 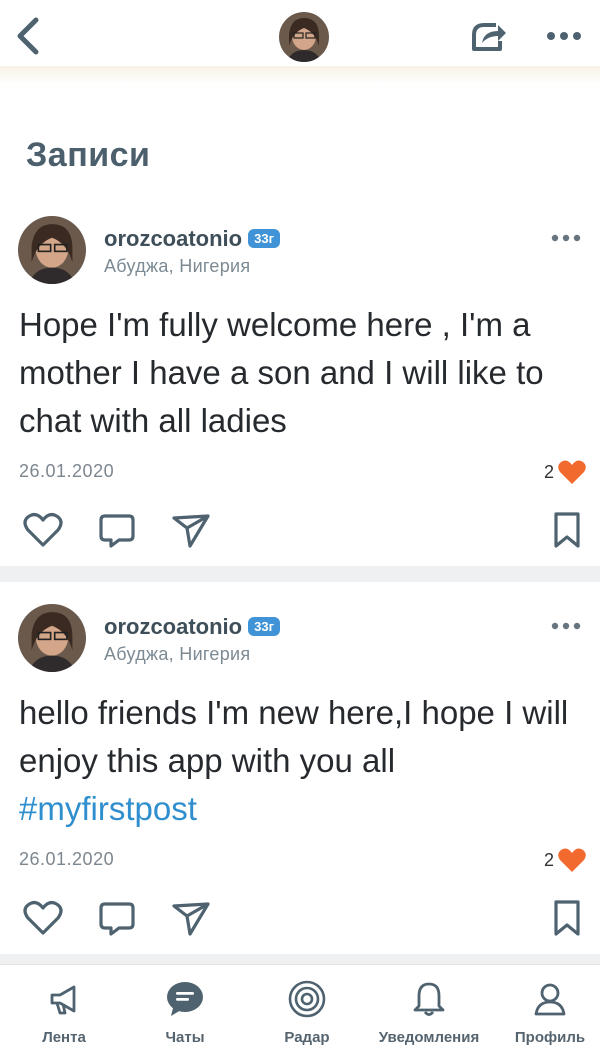 I want to click on back-button, so click(x=28, y=36).